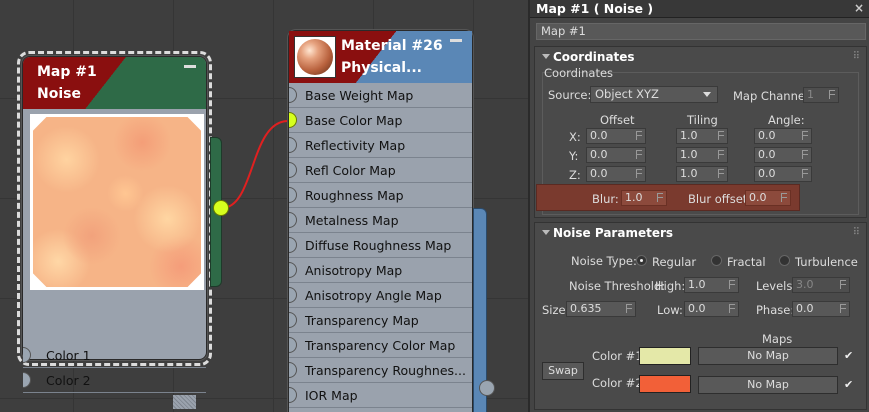 Image resolution: width=869 pixels, height=412 pixels. What do you see at coordinates (354, 120) in the screenshot?
I see `port-label: Base Color Map` at bounding box center [354, 120].